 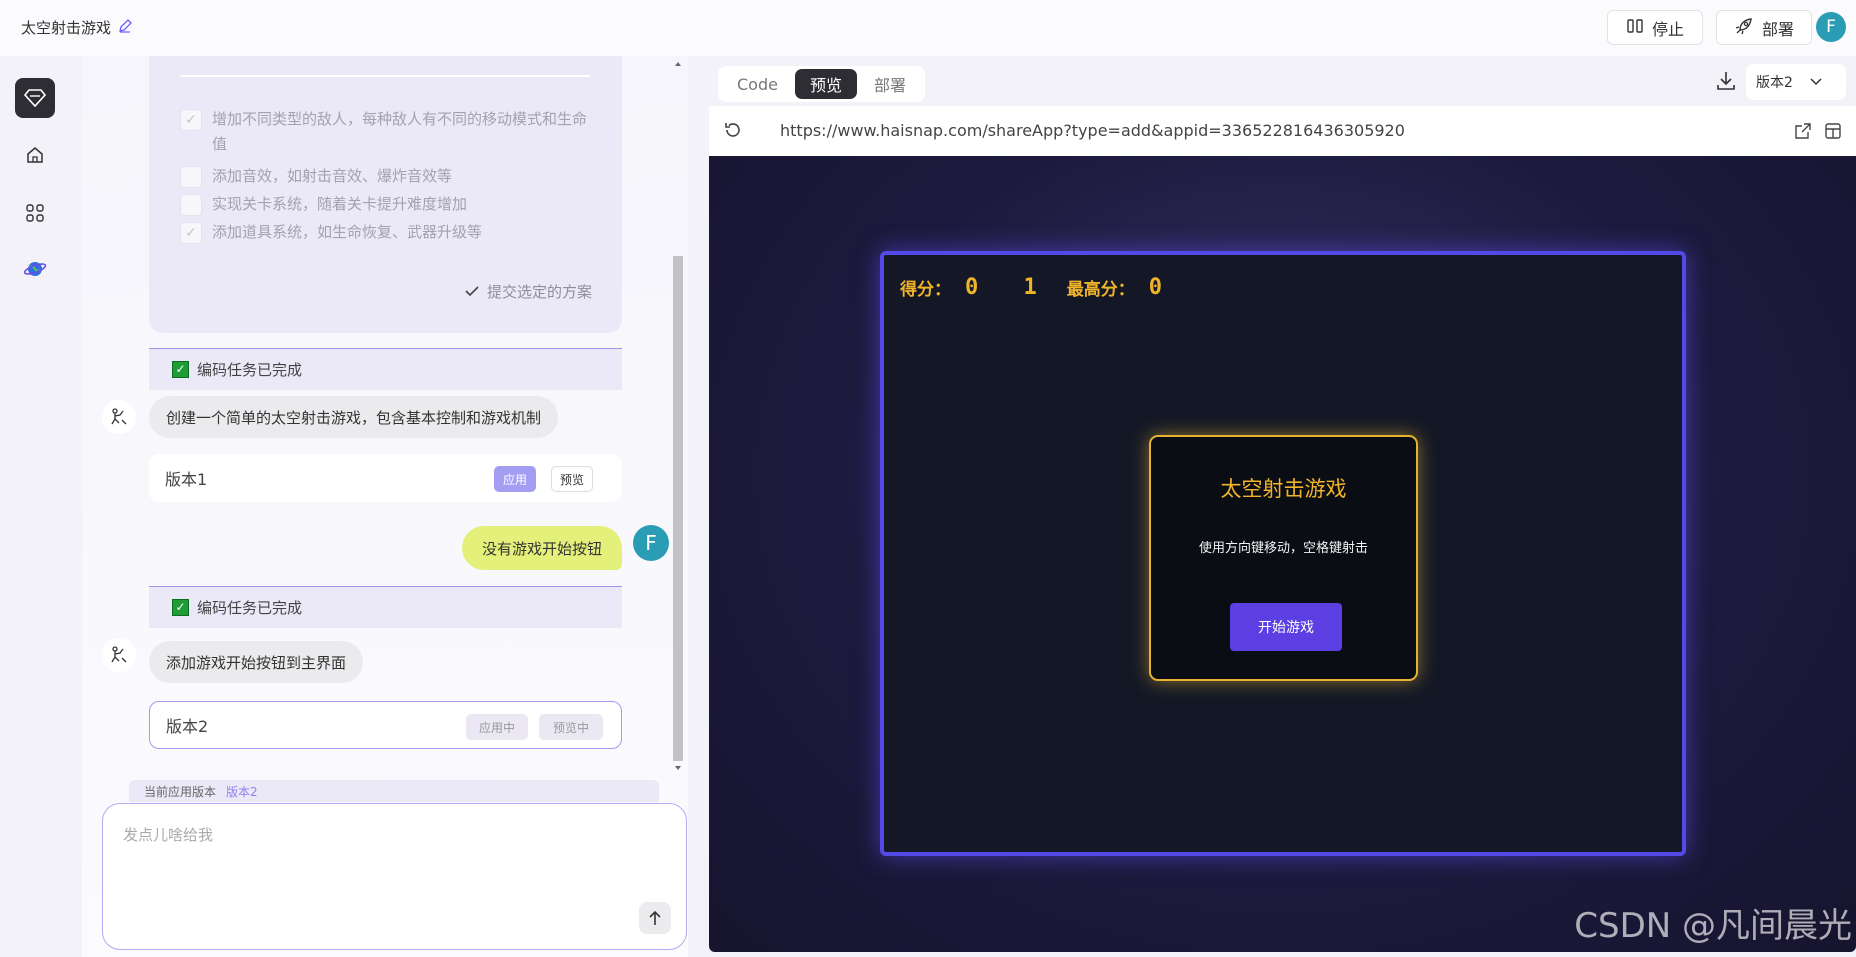 I want to click on scroll-thumb, so click(x=678, y=508).